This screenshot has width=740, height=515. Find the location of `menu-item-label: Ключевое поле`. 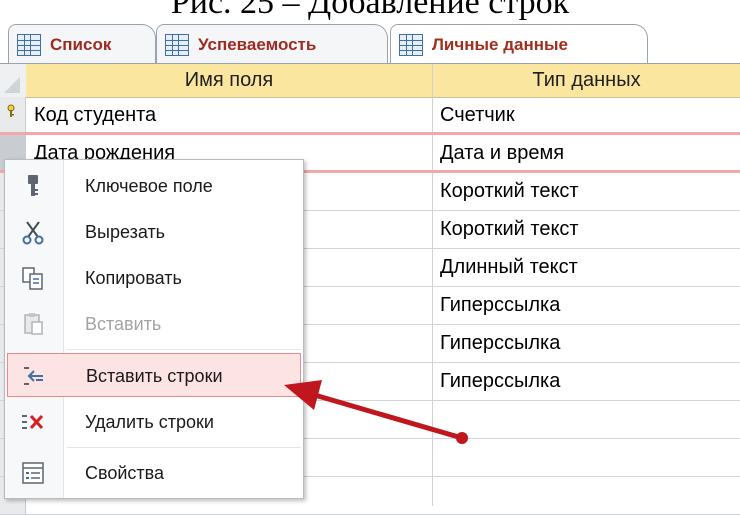

menu-item-label: Ключевое поле is located at coordinates (149, 186).